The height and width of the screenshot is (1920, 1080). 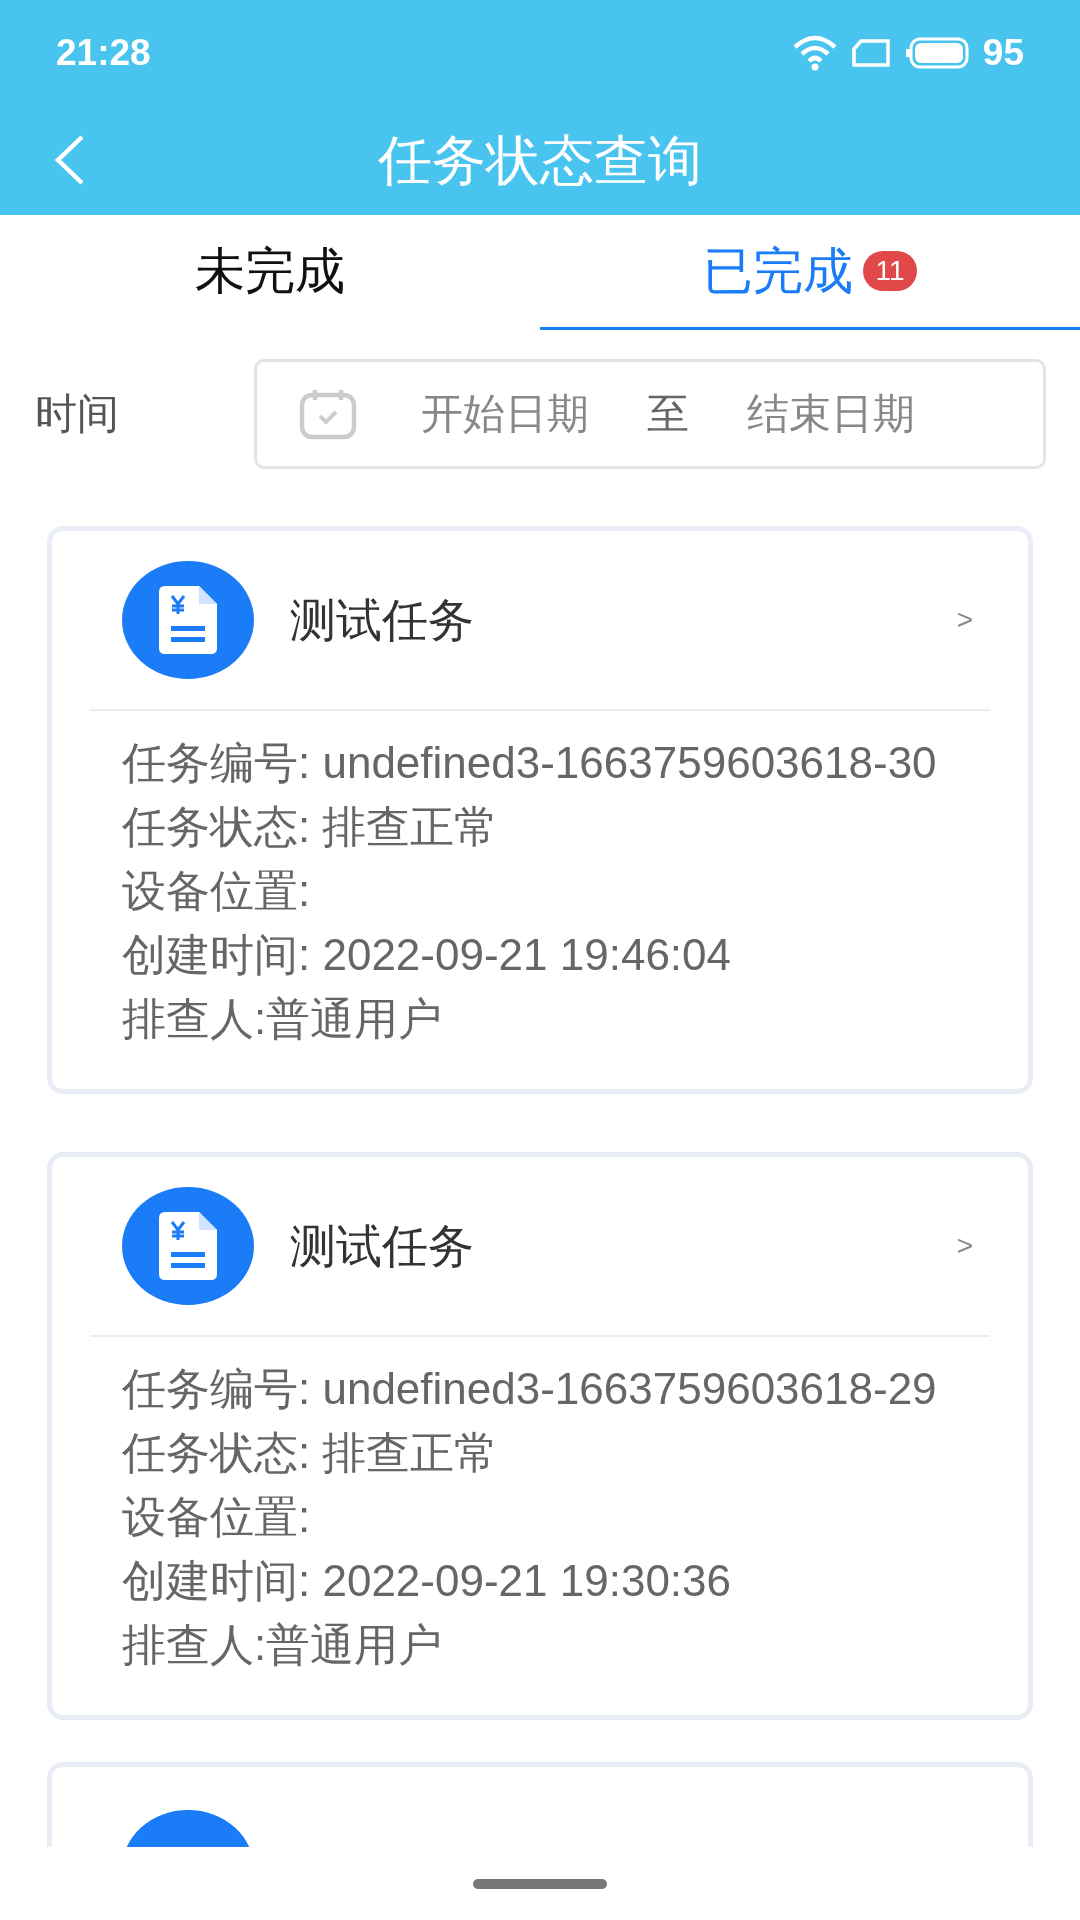 I want to click on task-detail: 创建时间: 2022-09-21 19:46:04, so click(x=427, y=955).